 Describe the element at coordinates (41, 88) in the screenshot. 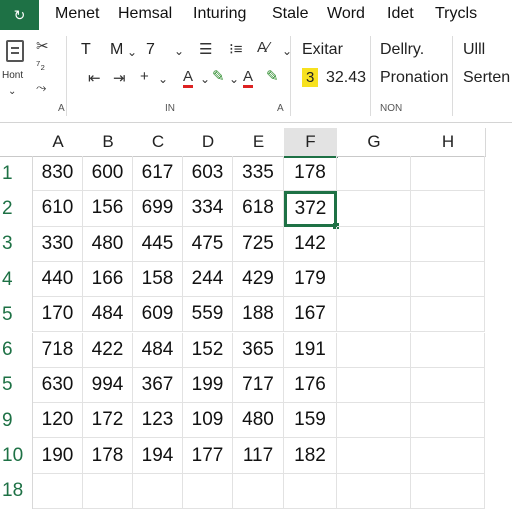

I see `format-painter-icon: ⤳` at that location.